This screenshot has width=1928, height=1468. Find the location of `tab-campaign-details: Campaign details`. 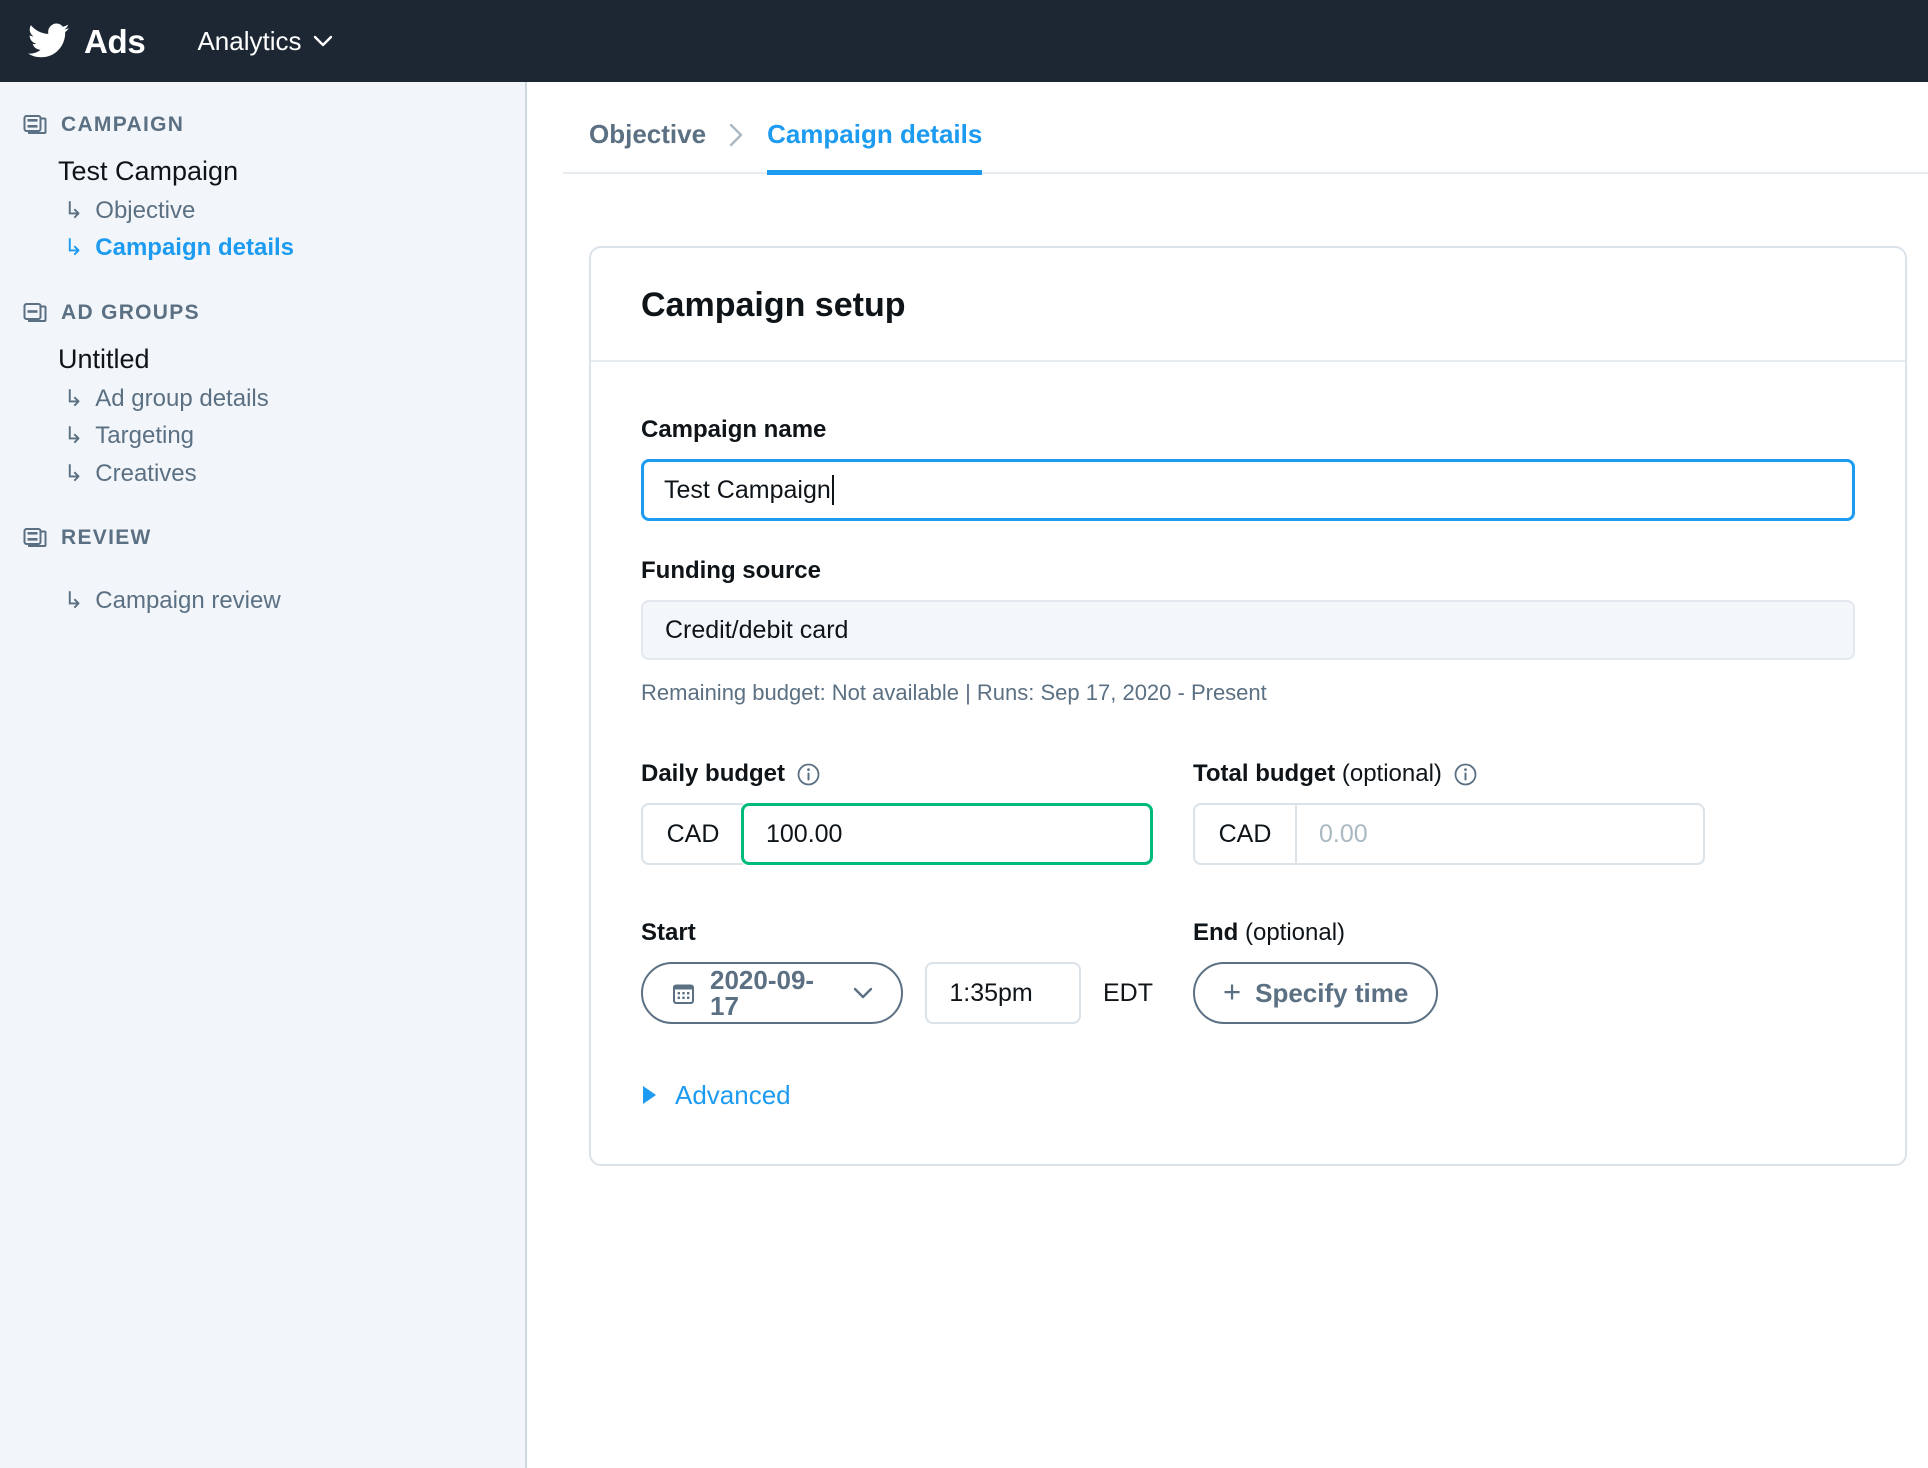

tab-campaign-details: Campaign details is located at coordinates (875, 147).